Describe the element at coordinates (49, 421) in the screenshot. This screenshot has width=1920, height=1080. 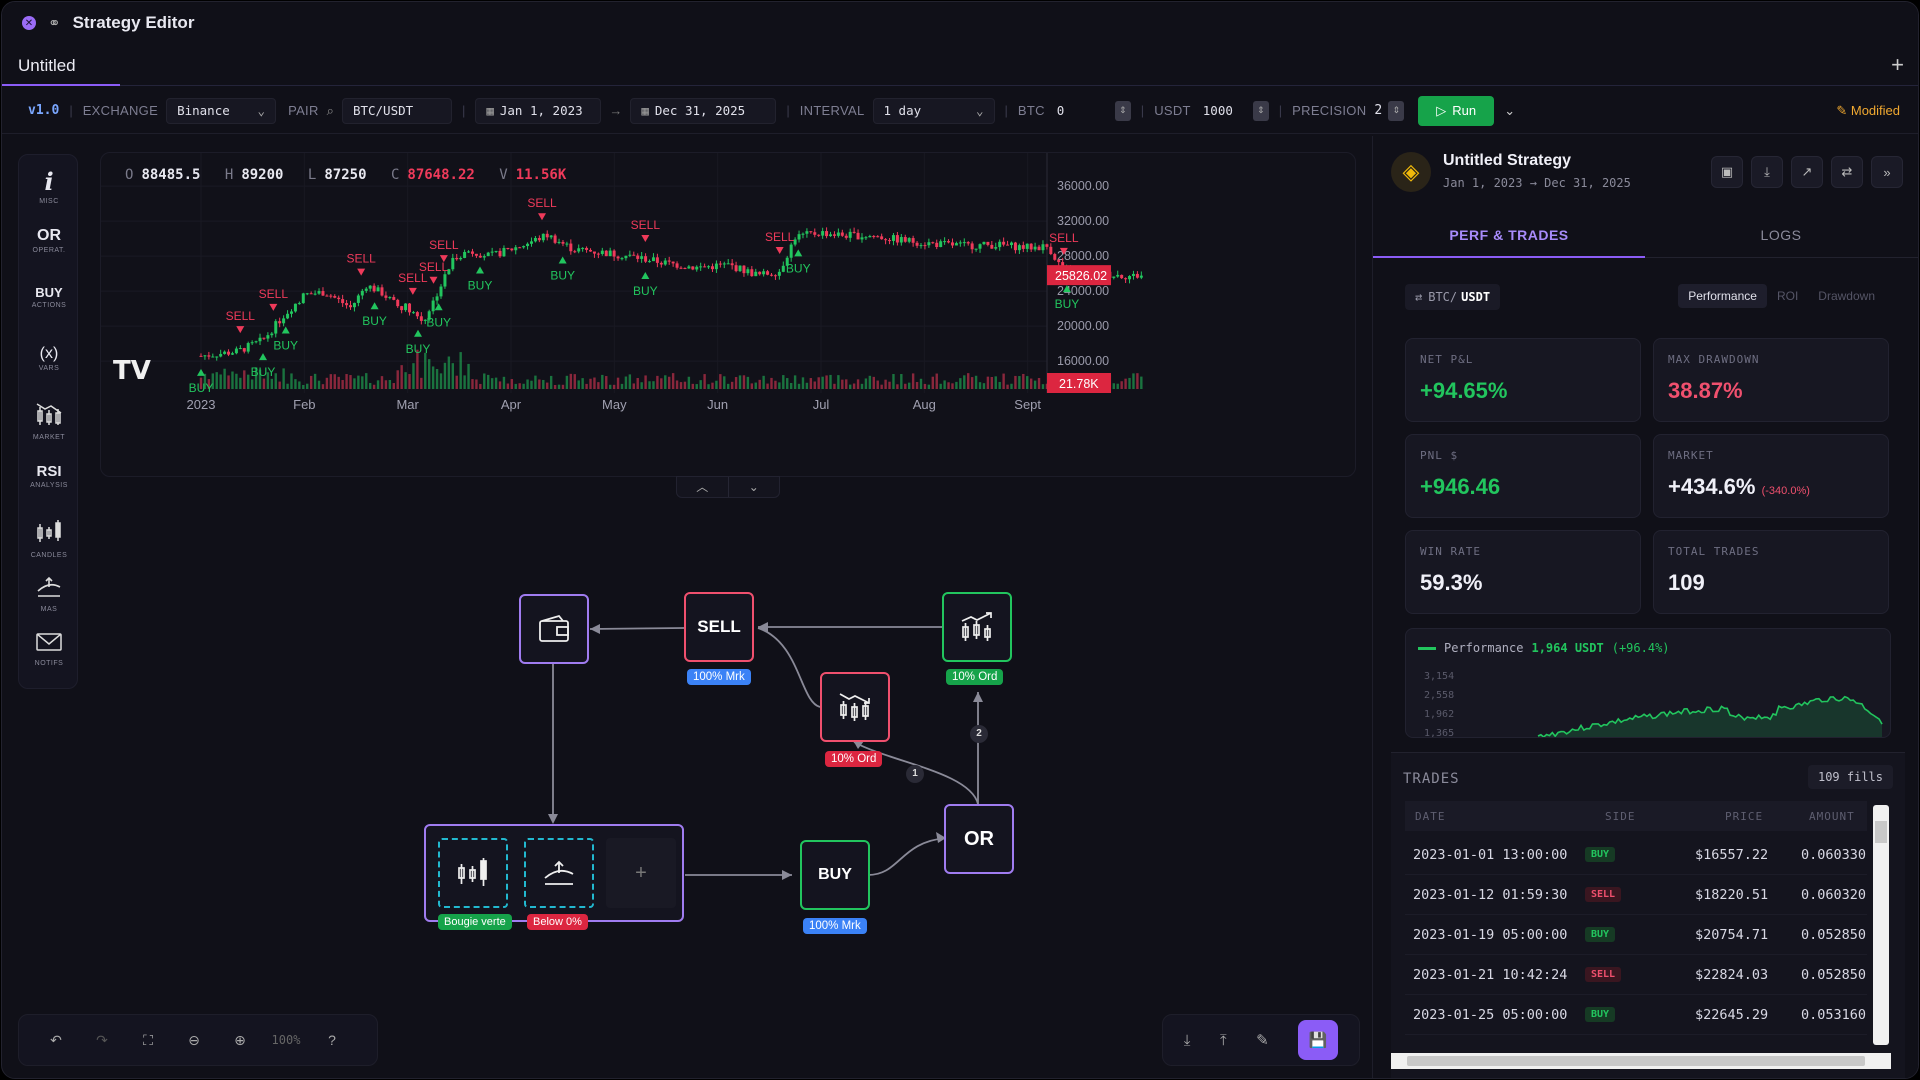
I see `palette-market: MARKET` at that location.